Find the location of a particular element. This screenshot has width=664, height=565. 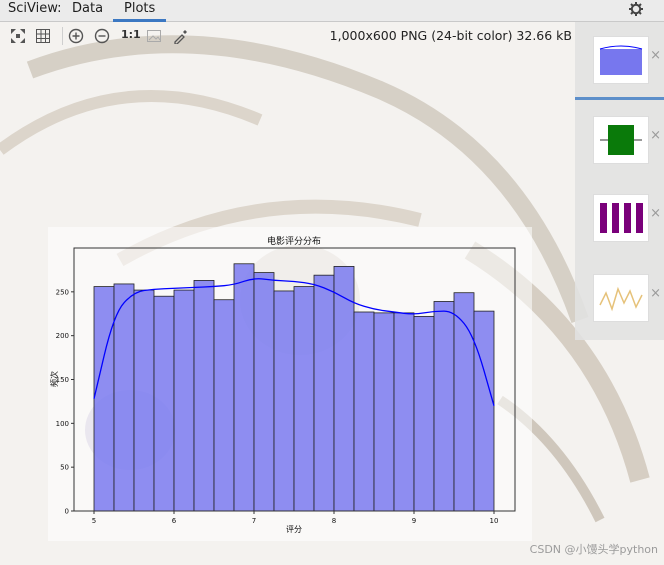

plot-thumbnails-panel: × × × × is located at coordinates (619, 181).